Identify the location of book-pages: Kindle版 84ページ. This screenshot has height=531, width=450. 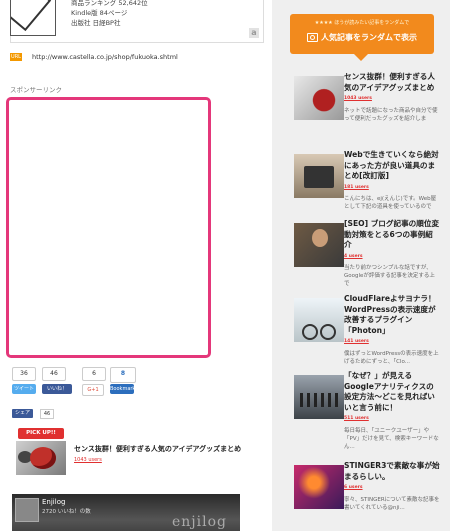
(99, 13).